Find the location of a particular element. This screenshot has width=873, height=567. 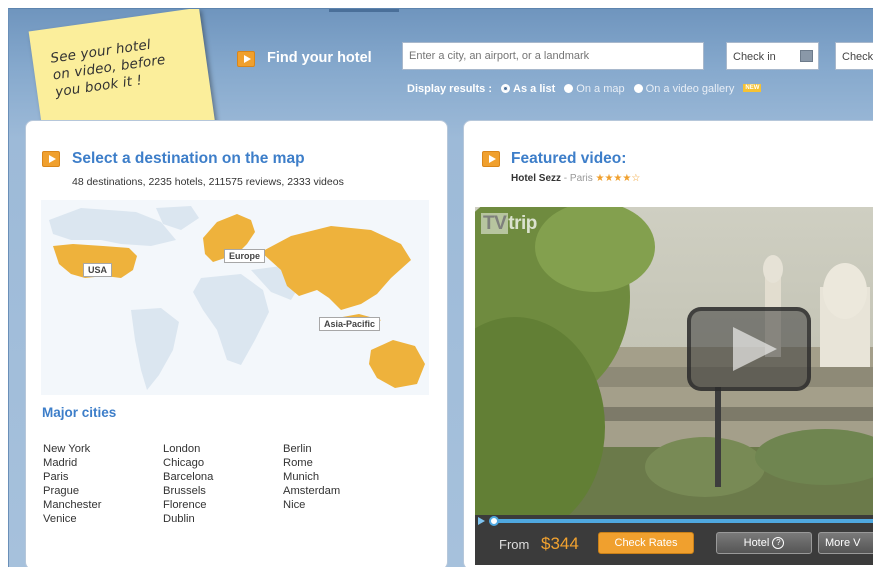

europe-map-label: Europe is located at coordinates (245, 256).